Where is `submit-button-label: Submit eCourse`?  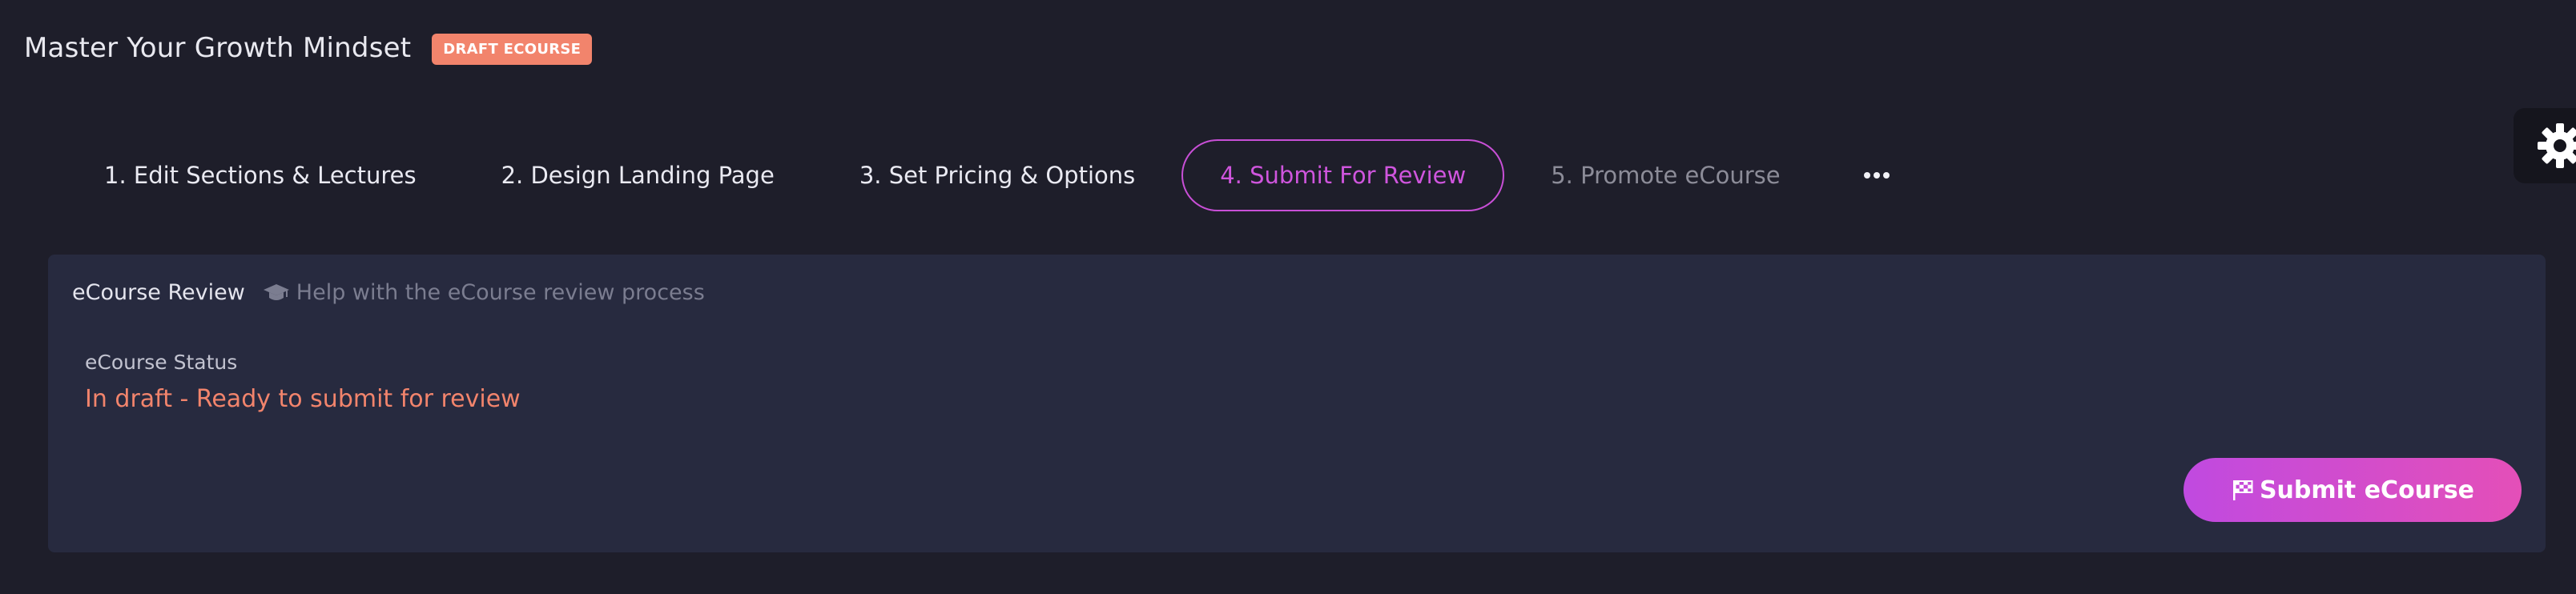
submit-button-label: Submit eCourse is located at coordinates (2367, 490).